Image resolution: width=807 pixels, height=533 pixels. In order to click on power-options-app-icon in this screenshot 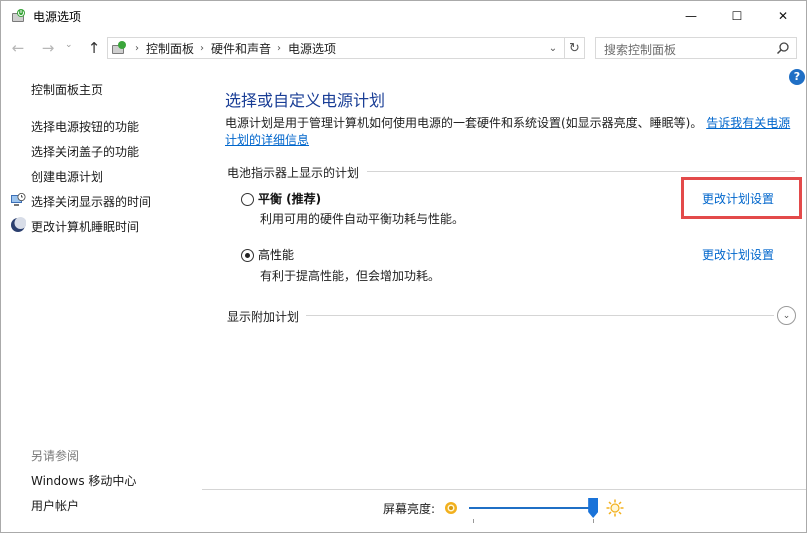, I will do `click(18, 15)`.